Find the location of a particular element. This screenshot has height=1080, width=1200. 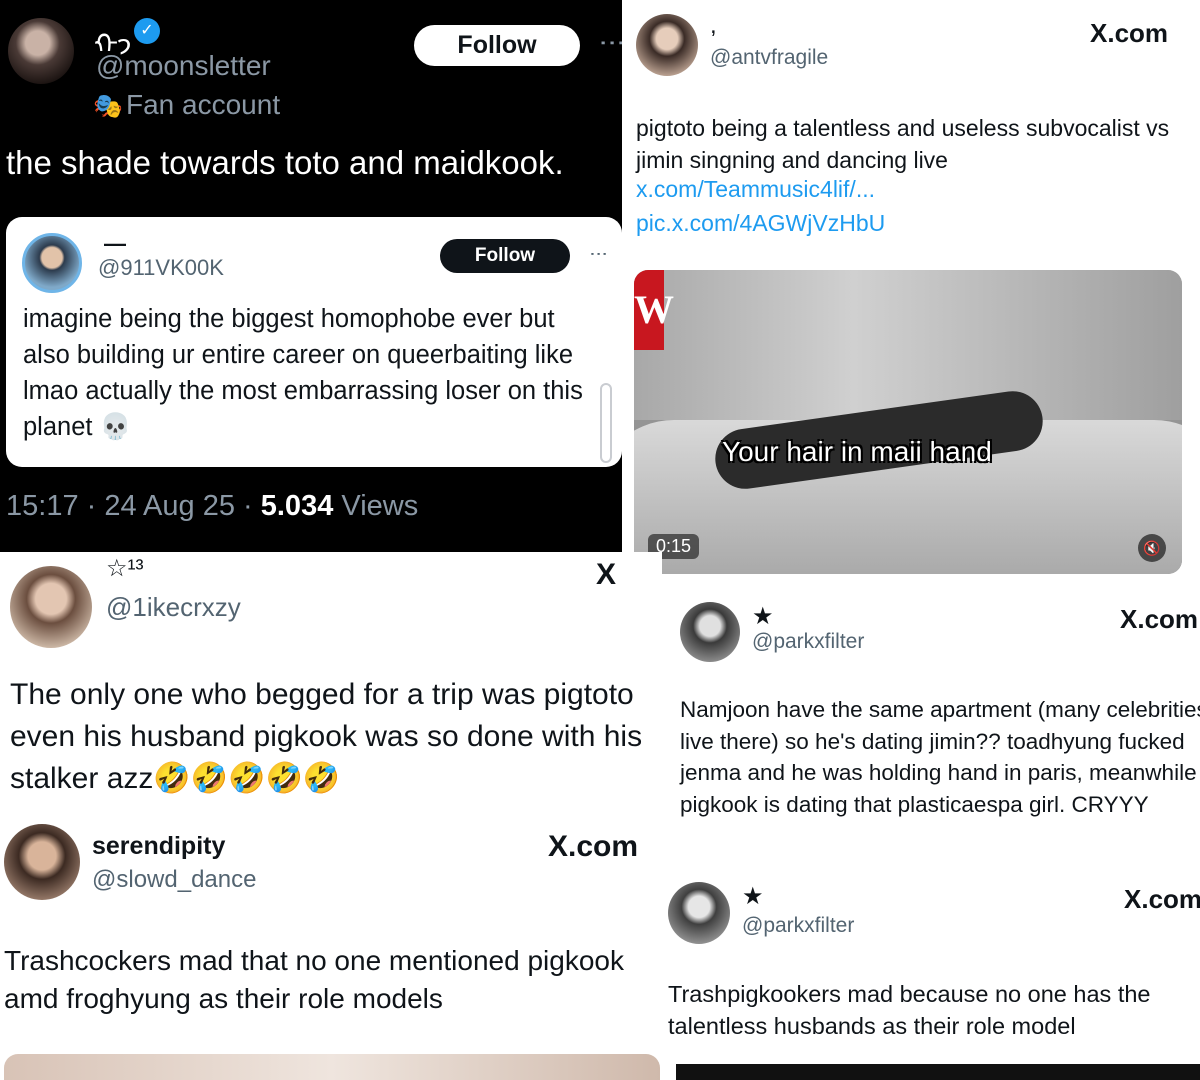

display-name: ☆¹³ is located at coordinates (125, 568).